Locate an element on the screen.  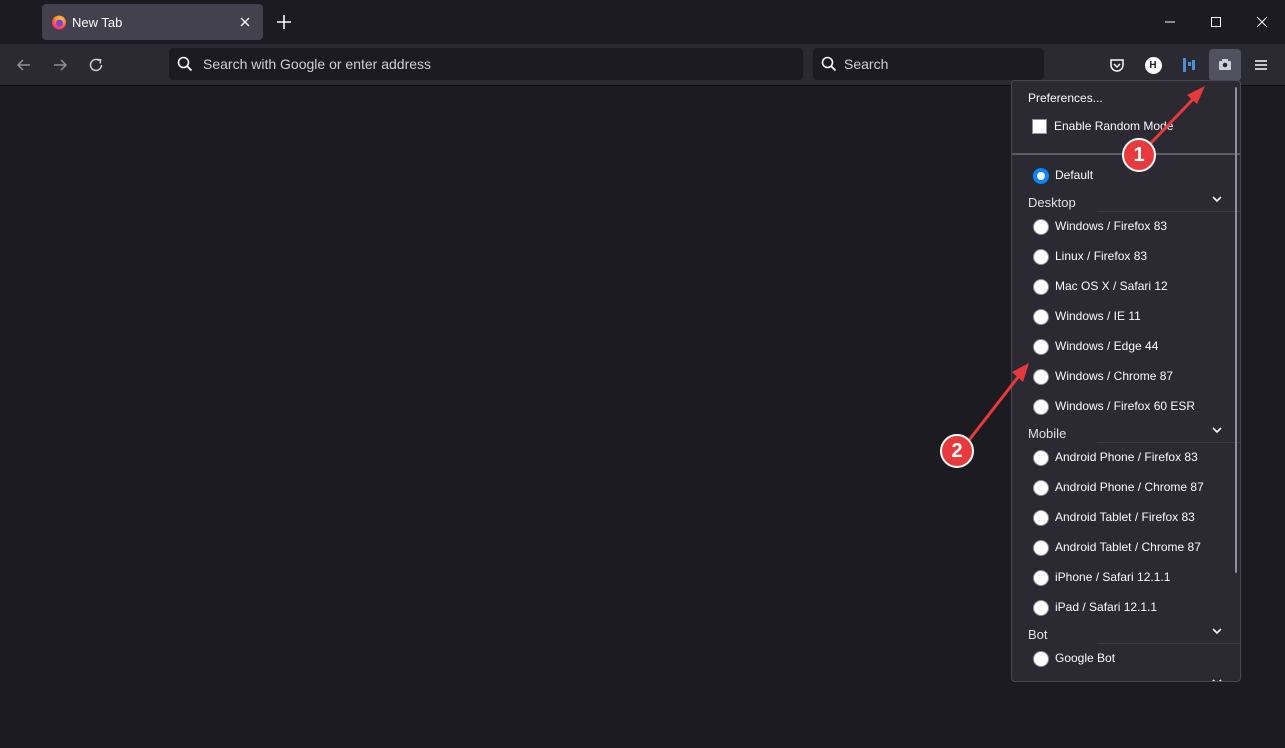
option-label: Windows / Chrome 87 is located at coordinates (1114, 376).